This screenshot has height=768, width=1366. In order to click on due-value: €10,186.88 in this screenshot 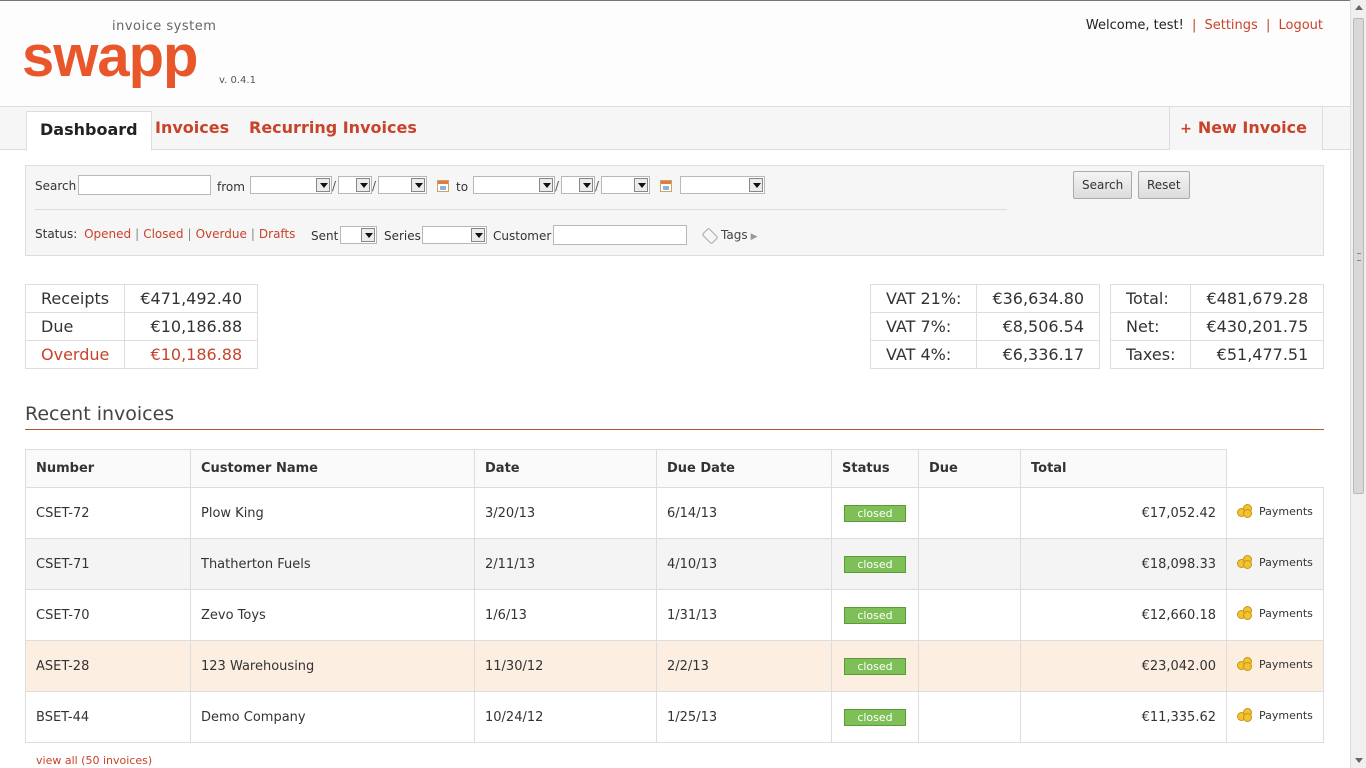, I will do `click(191, 326)`.